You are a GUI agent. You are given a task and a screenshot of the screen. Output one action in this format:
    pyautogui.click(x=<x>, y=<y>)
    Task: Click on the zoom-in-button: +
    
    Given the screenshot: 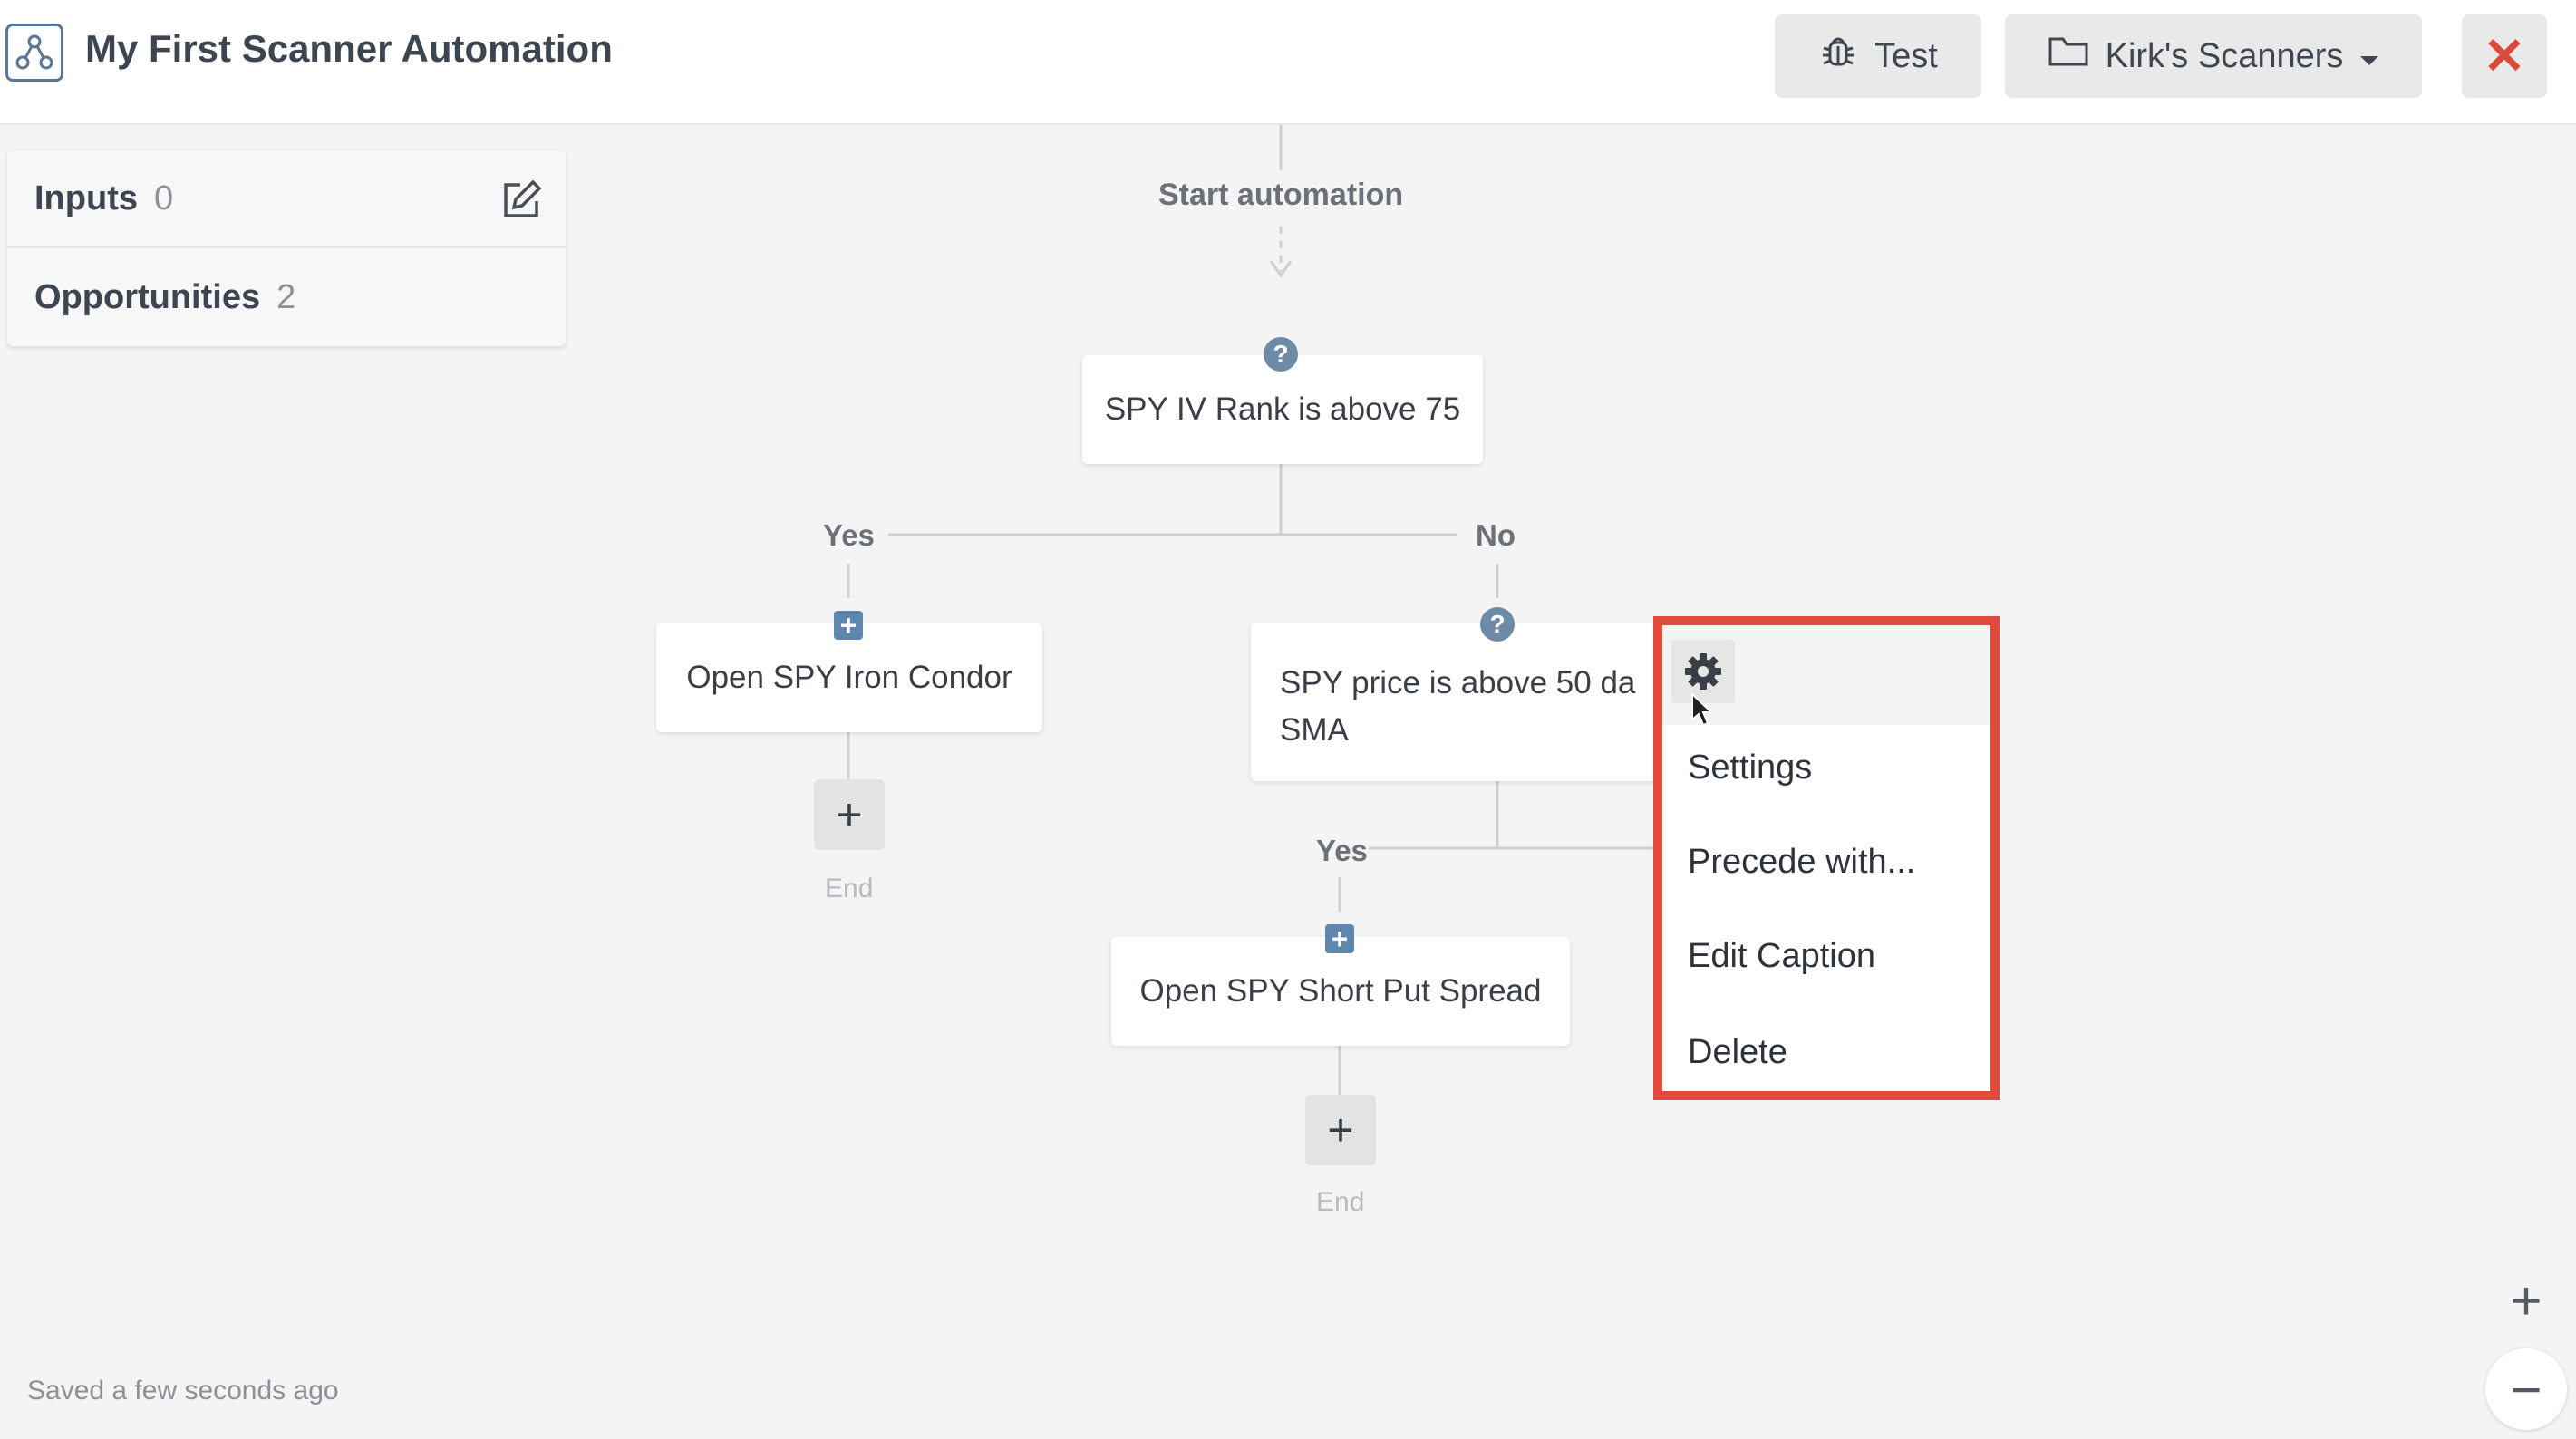 What is the action you would take?
    pyautogui.click(x=2526, y=1301)
    